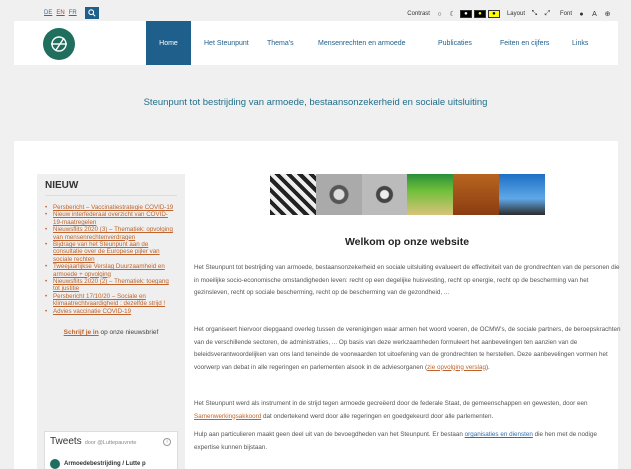 The image size is (631, 469). What do you see at coordinates (465, 14) in the screenshot?
I see `contrast-dark-swatch: ●` at bounding box center [465, 14].